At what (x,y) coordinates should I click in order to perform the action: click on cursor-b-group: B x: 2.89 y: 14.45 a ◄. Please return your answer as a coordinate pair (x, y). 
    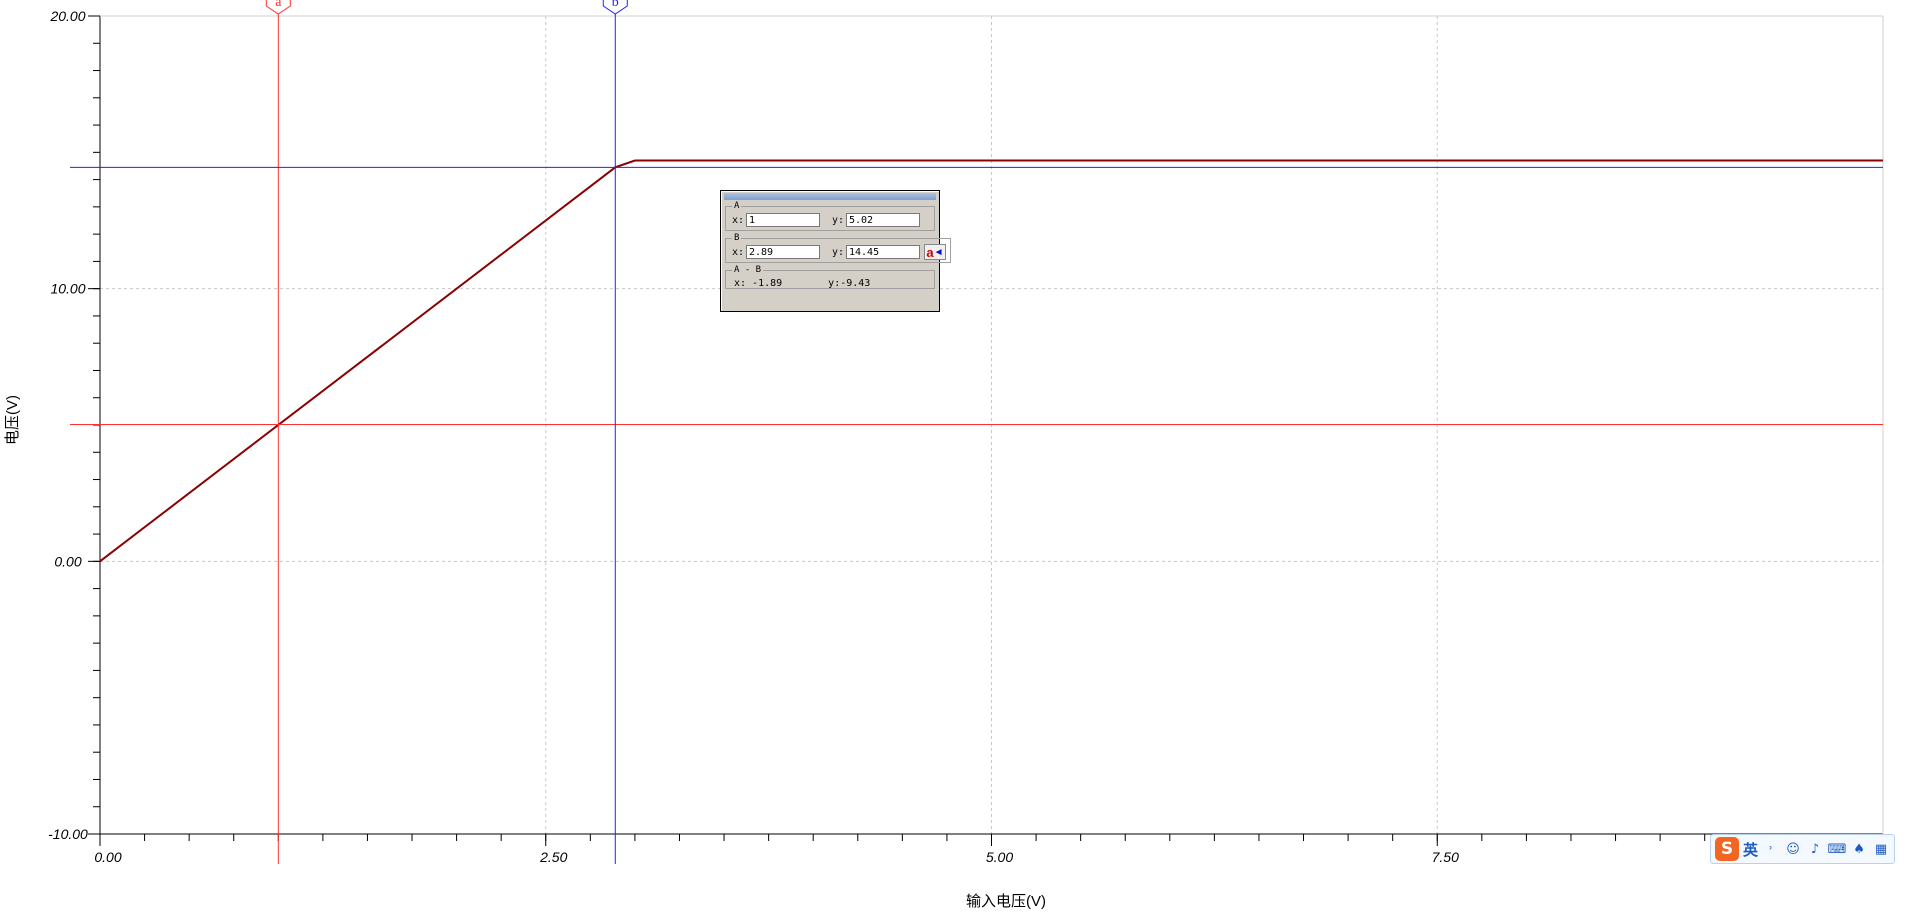
    Looking at the image, I should click on (838, 248).